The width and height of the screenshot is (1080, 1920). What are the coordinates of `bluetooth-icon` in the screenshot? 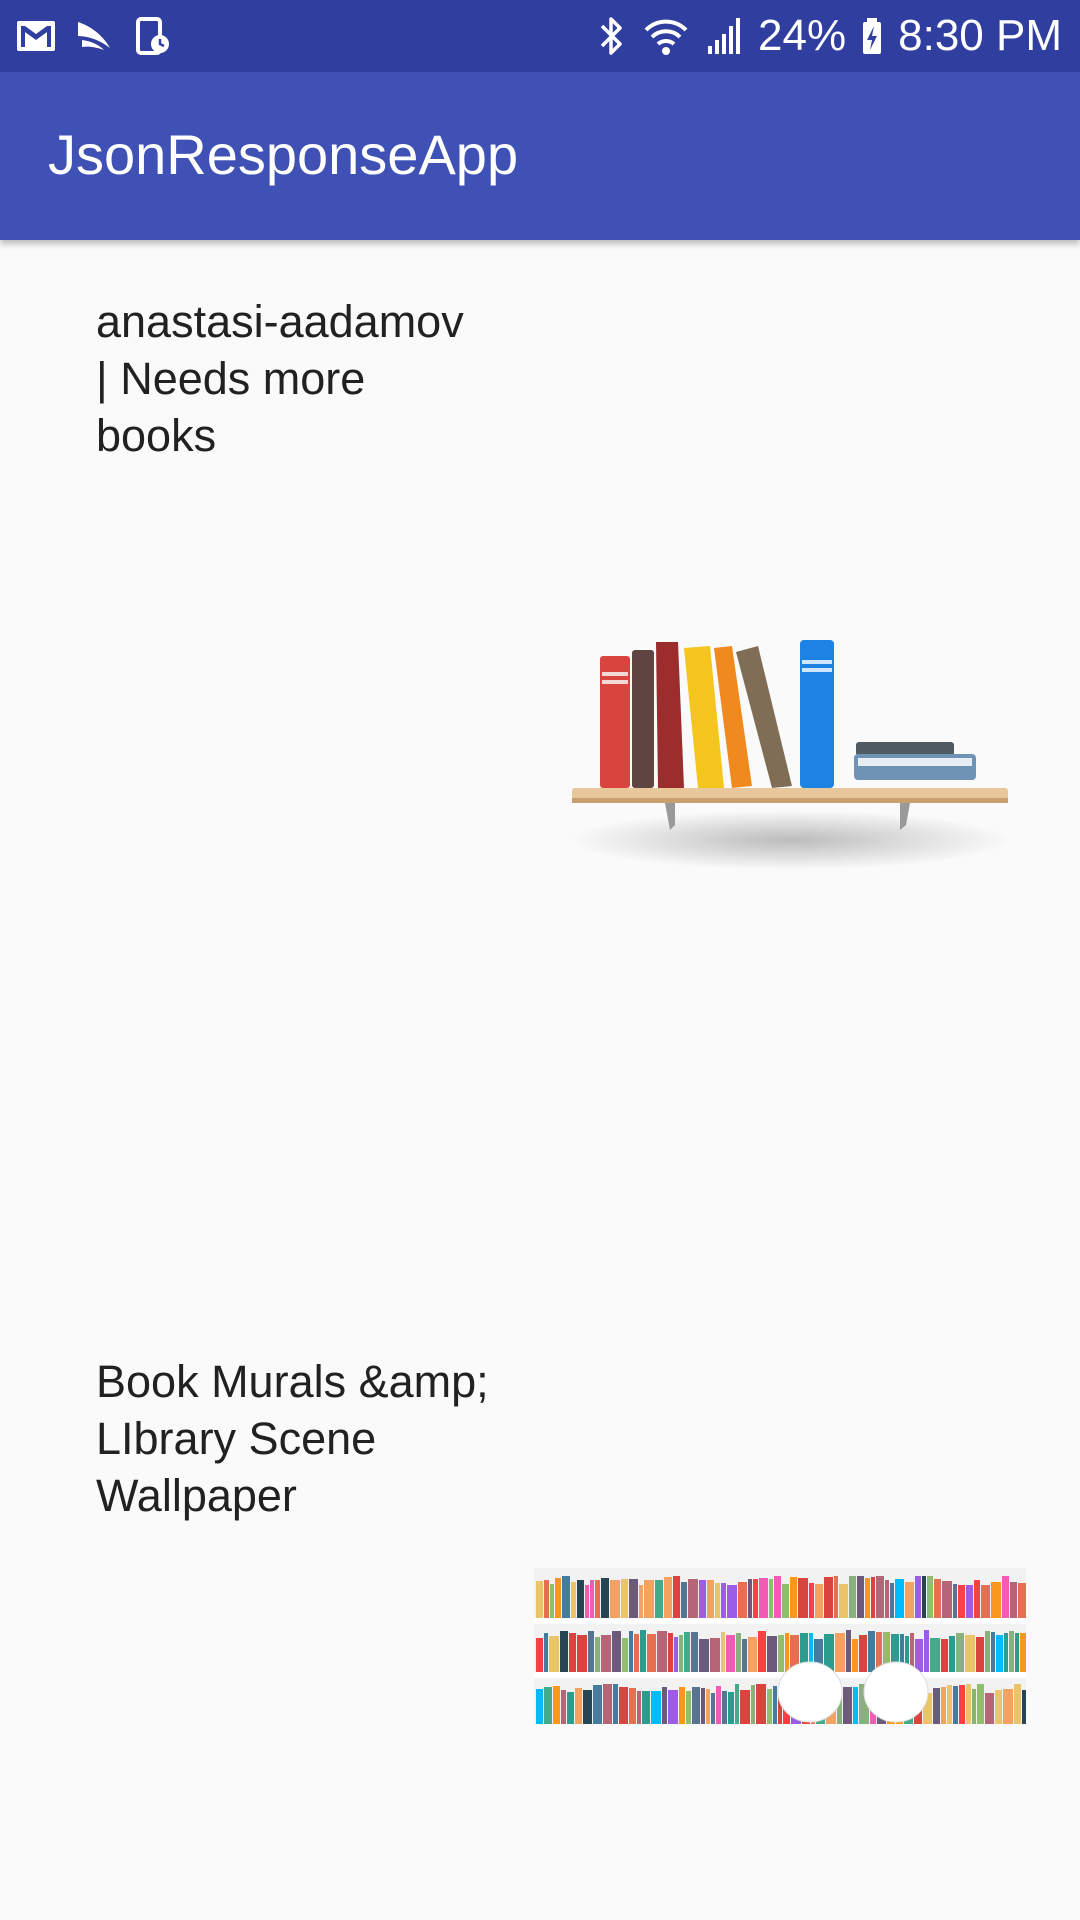 It's located at (611, 36).